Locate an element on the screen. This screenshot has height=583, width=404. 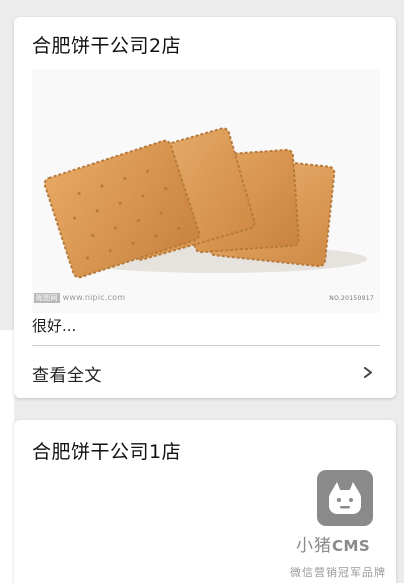
image-watermark-left: 昵图网 www.nipic.com is located at coordinates (80, 298).